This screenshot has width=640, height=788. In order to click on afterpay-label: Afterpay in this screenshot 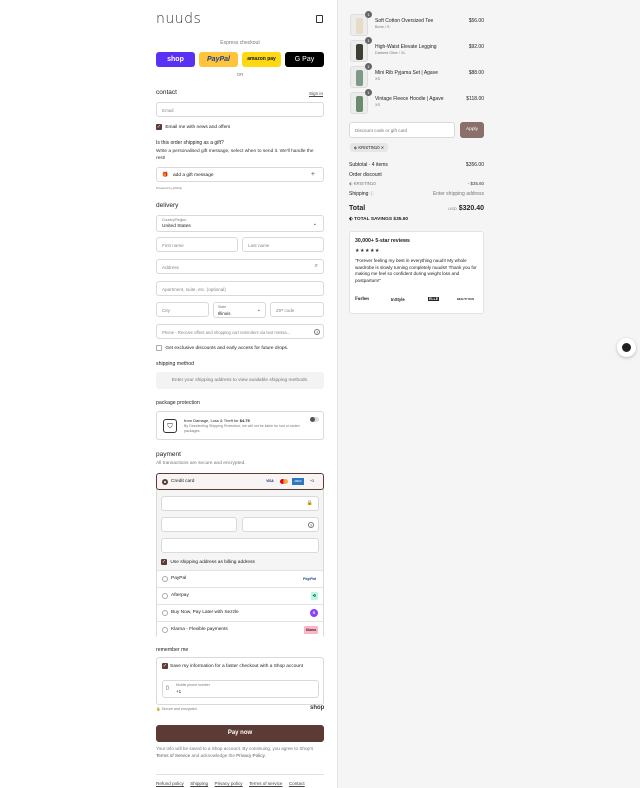, I will do `click(180, 595)`.